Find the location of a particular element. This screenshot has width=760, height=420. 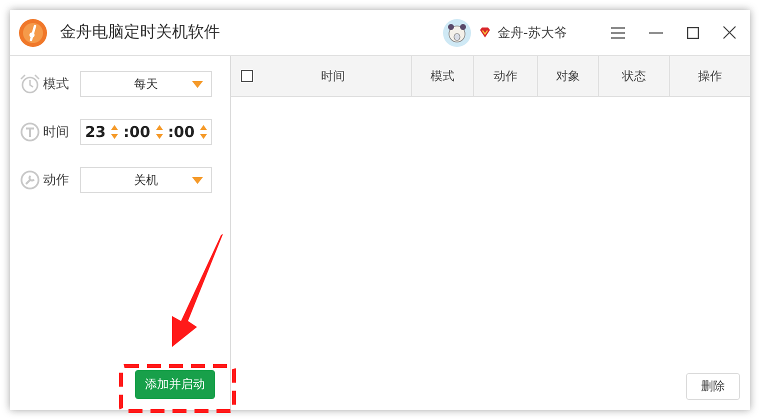

column-header: 动作 is located at coordinates (506, 76).